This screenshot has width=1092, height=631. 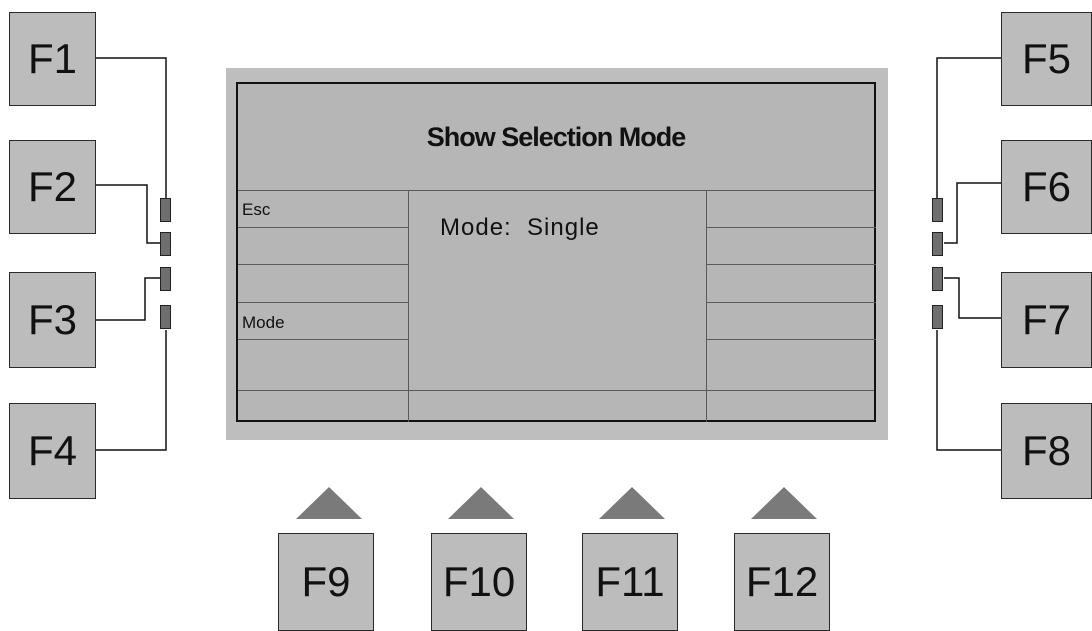 I want to click on f2-key: F2, so click(x=52, y=187).